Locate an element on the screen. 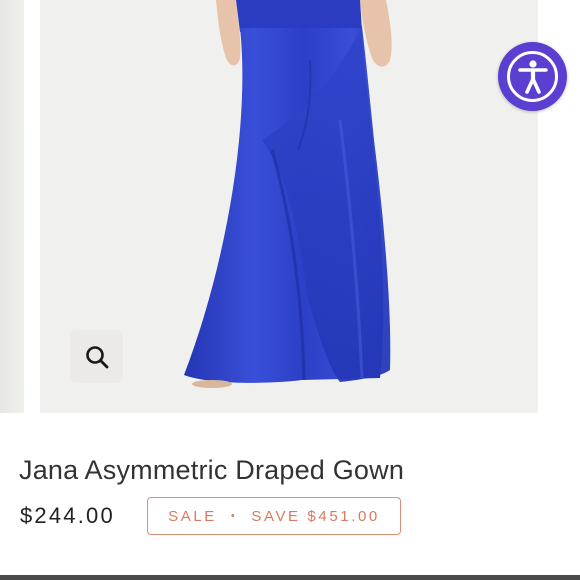  accessibility-button is located at coordinates (532, 76).